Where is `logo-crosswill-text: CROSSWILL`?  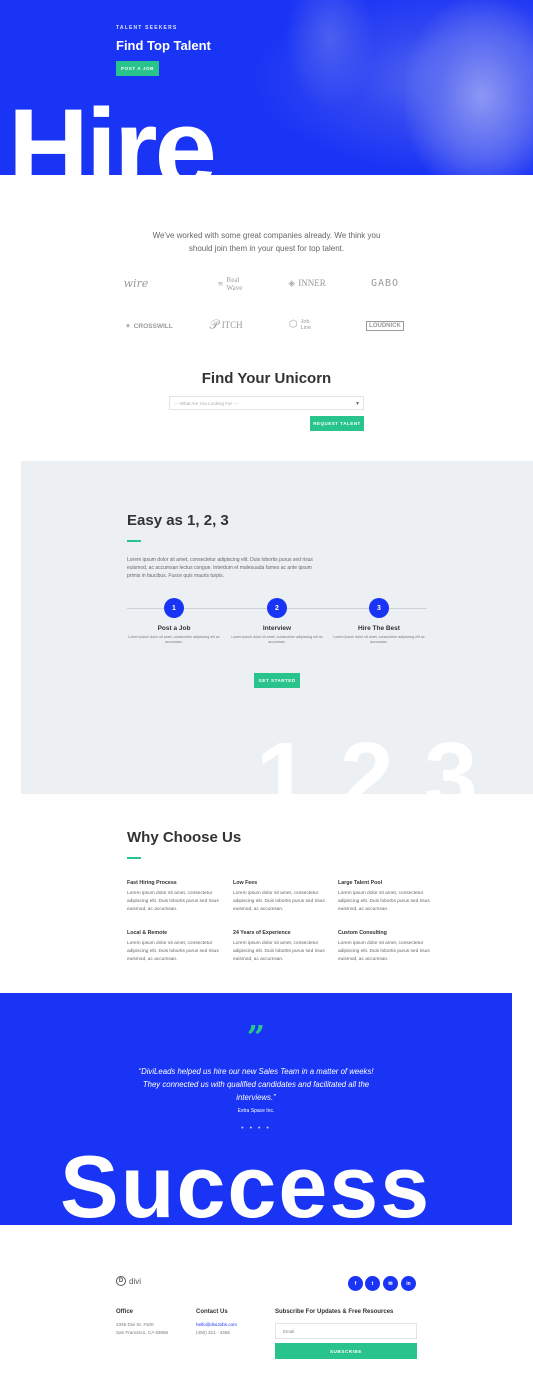
logo-crosswill-text: CROSSWILL is located at coordinates (153, 326).